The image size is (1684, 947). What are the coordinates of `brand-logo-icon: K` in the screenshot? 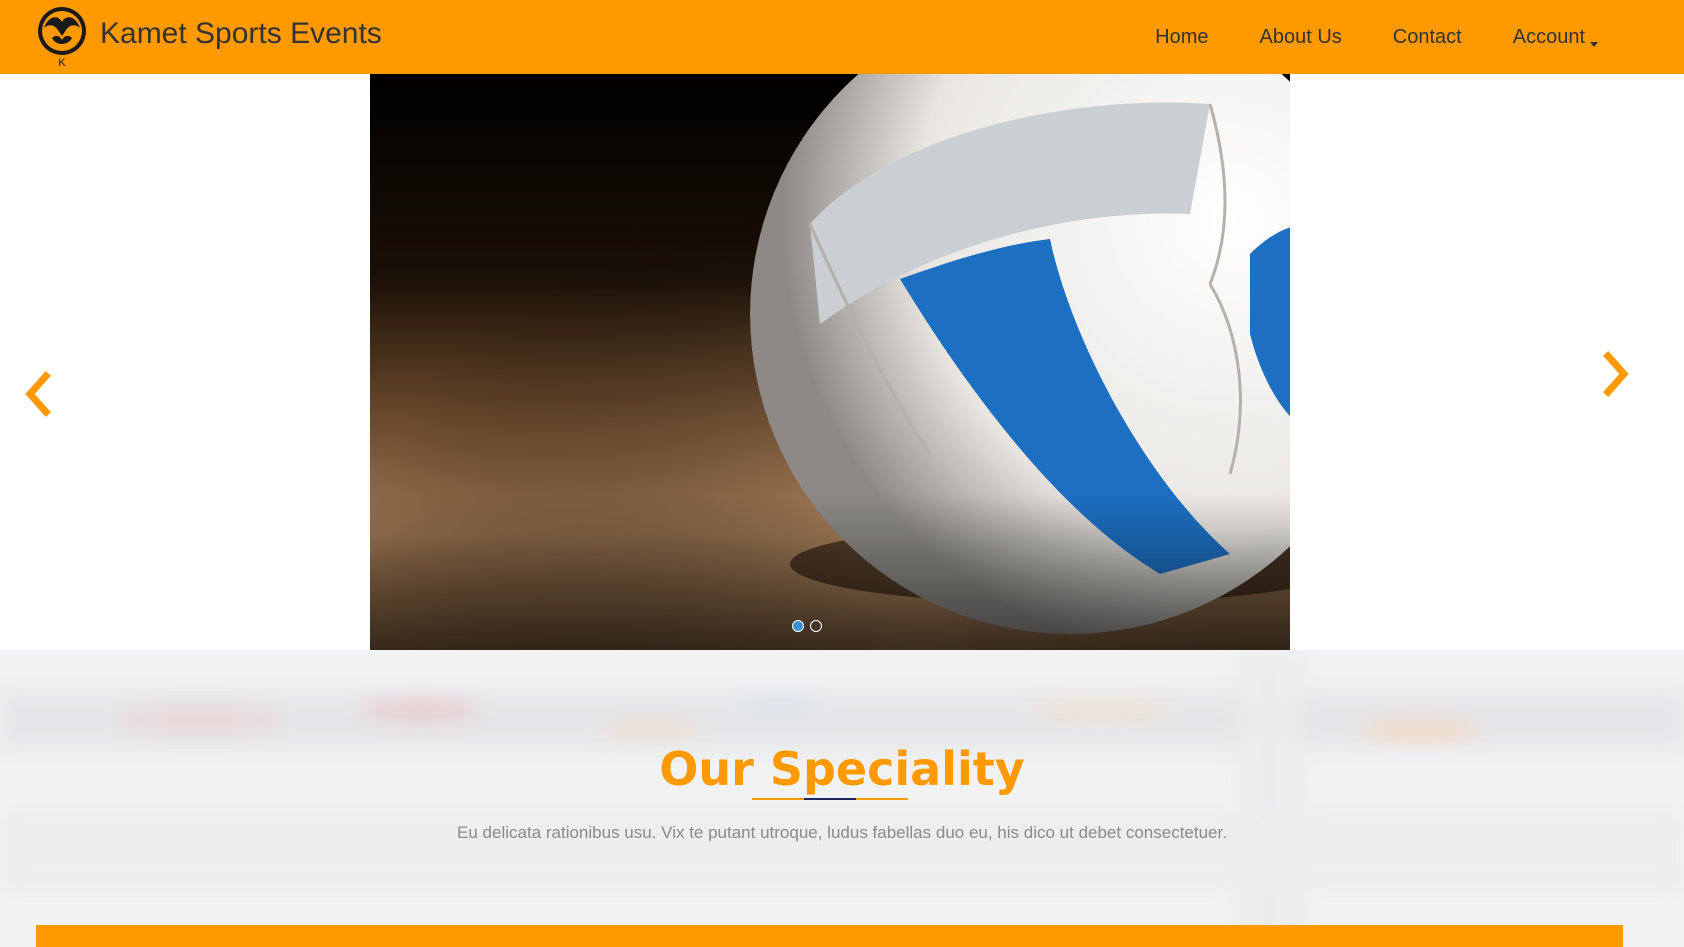 It's located at (63, 37).